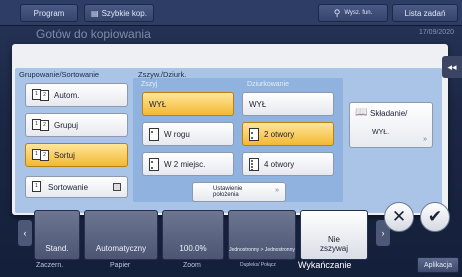 Image resolution: width=462 pixels, height=277 pixels. Describe the element at coordinates (149, 84) in the screenshot. I see `staple-subtitle: Zszyj` at that location.